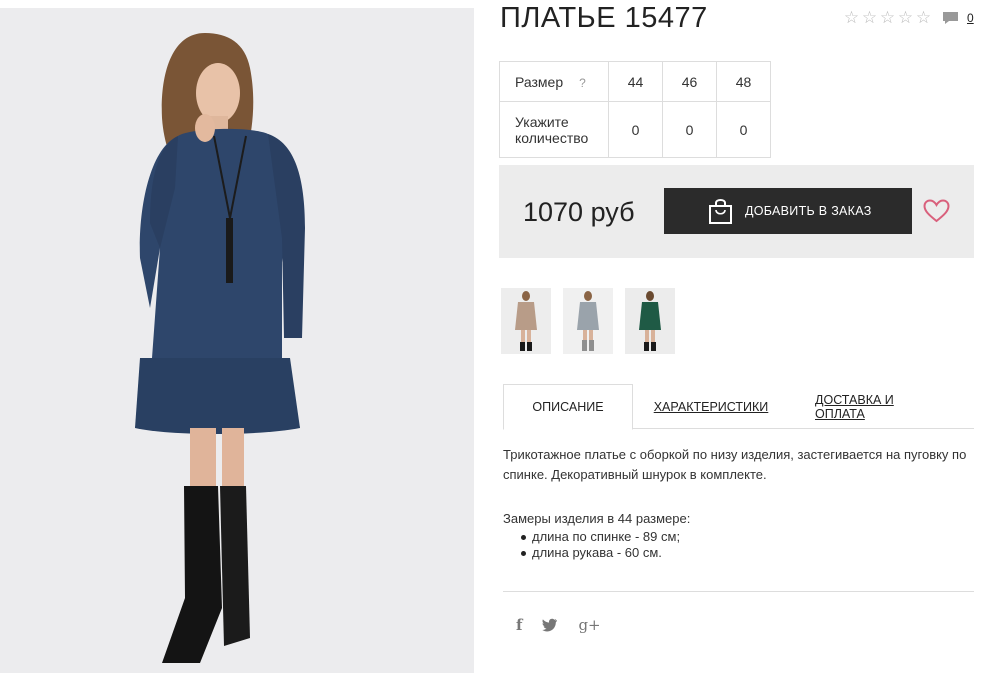  What do you see at coordinates (539, 81) in the screenshot?
I see `size-label: Размер` at bounding box center [539, 81].